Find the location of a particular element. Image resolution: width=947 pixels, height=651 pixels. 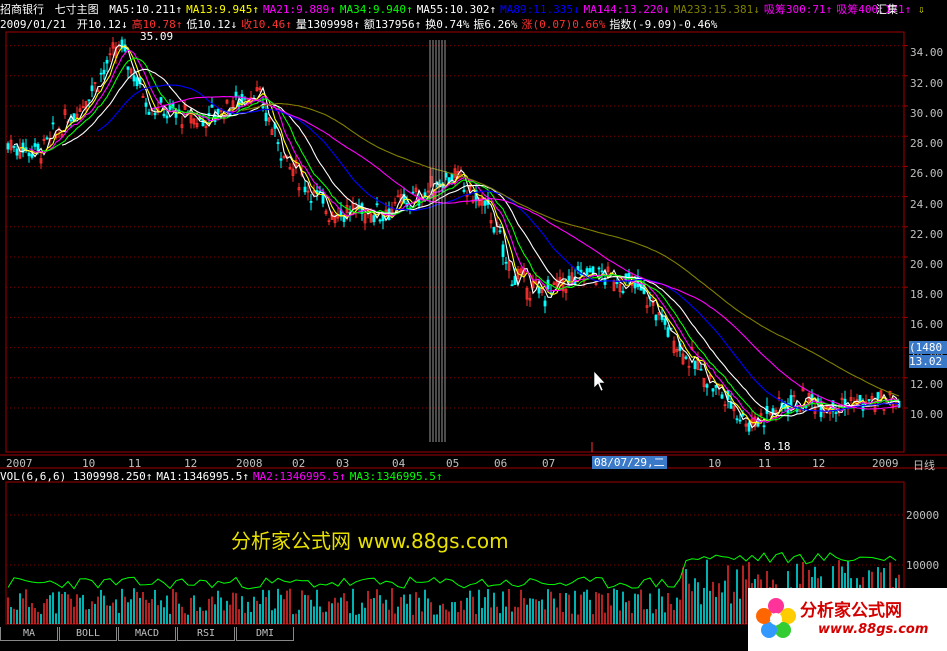

price-tick: 18.00 is located at coordinates (927, 294).